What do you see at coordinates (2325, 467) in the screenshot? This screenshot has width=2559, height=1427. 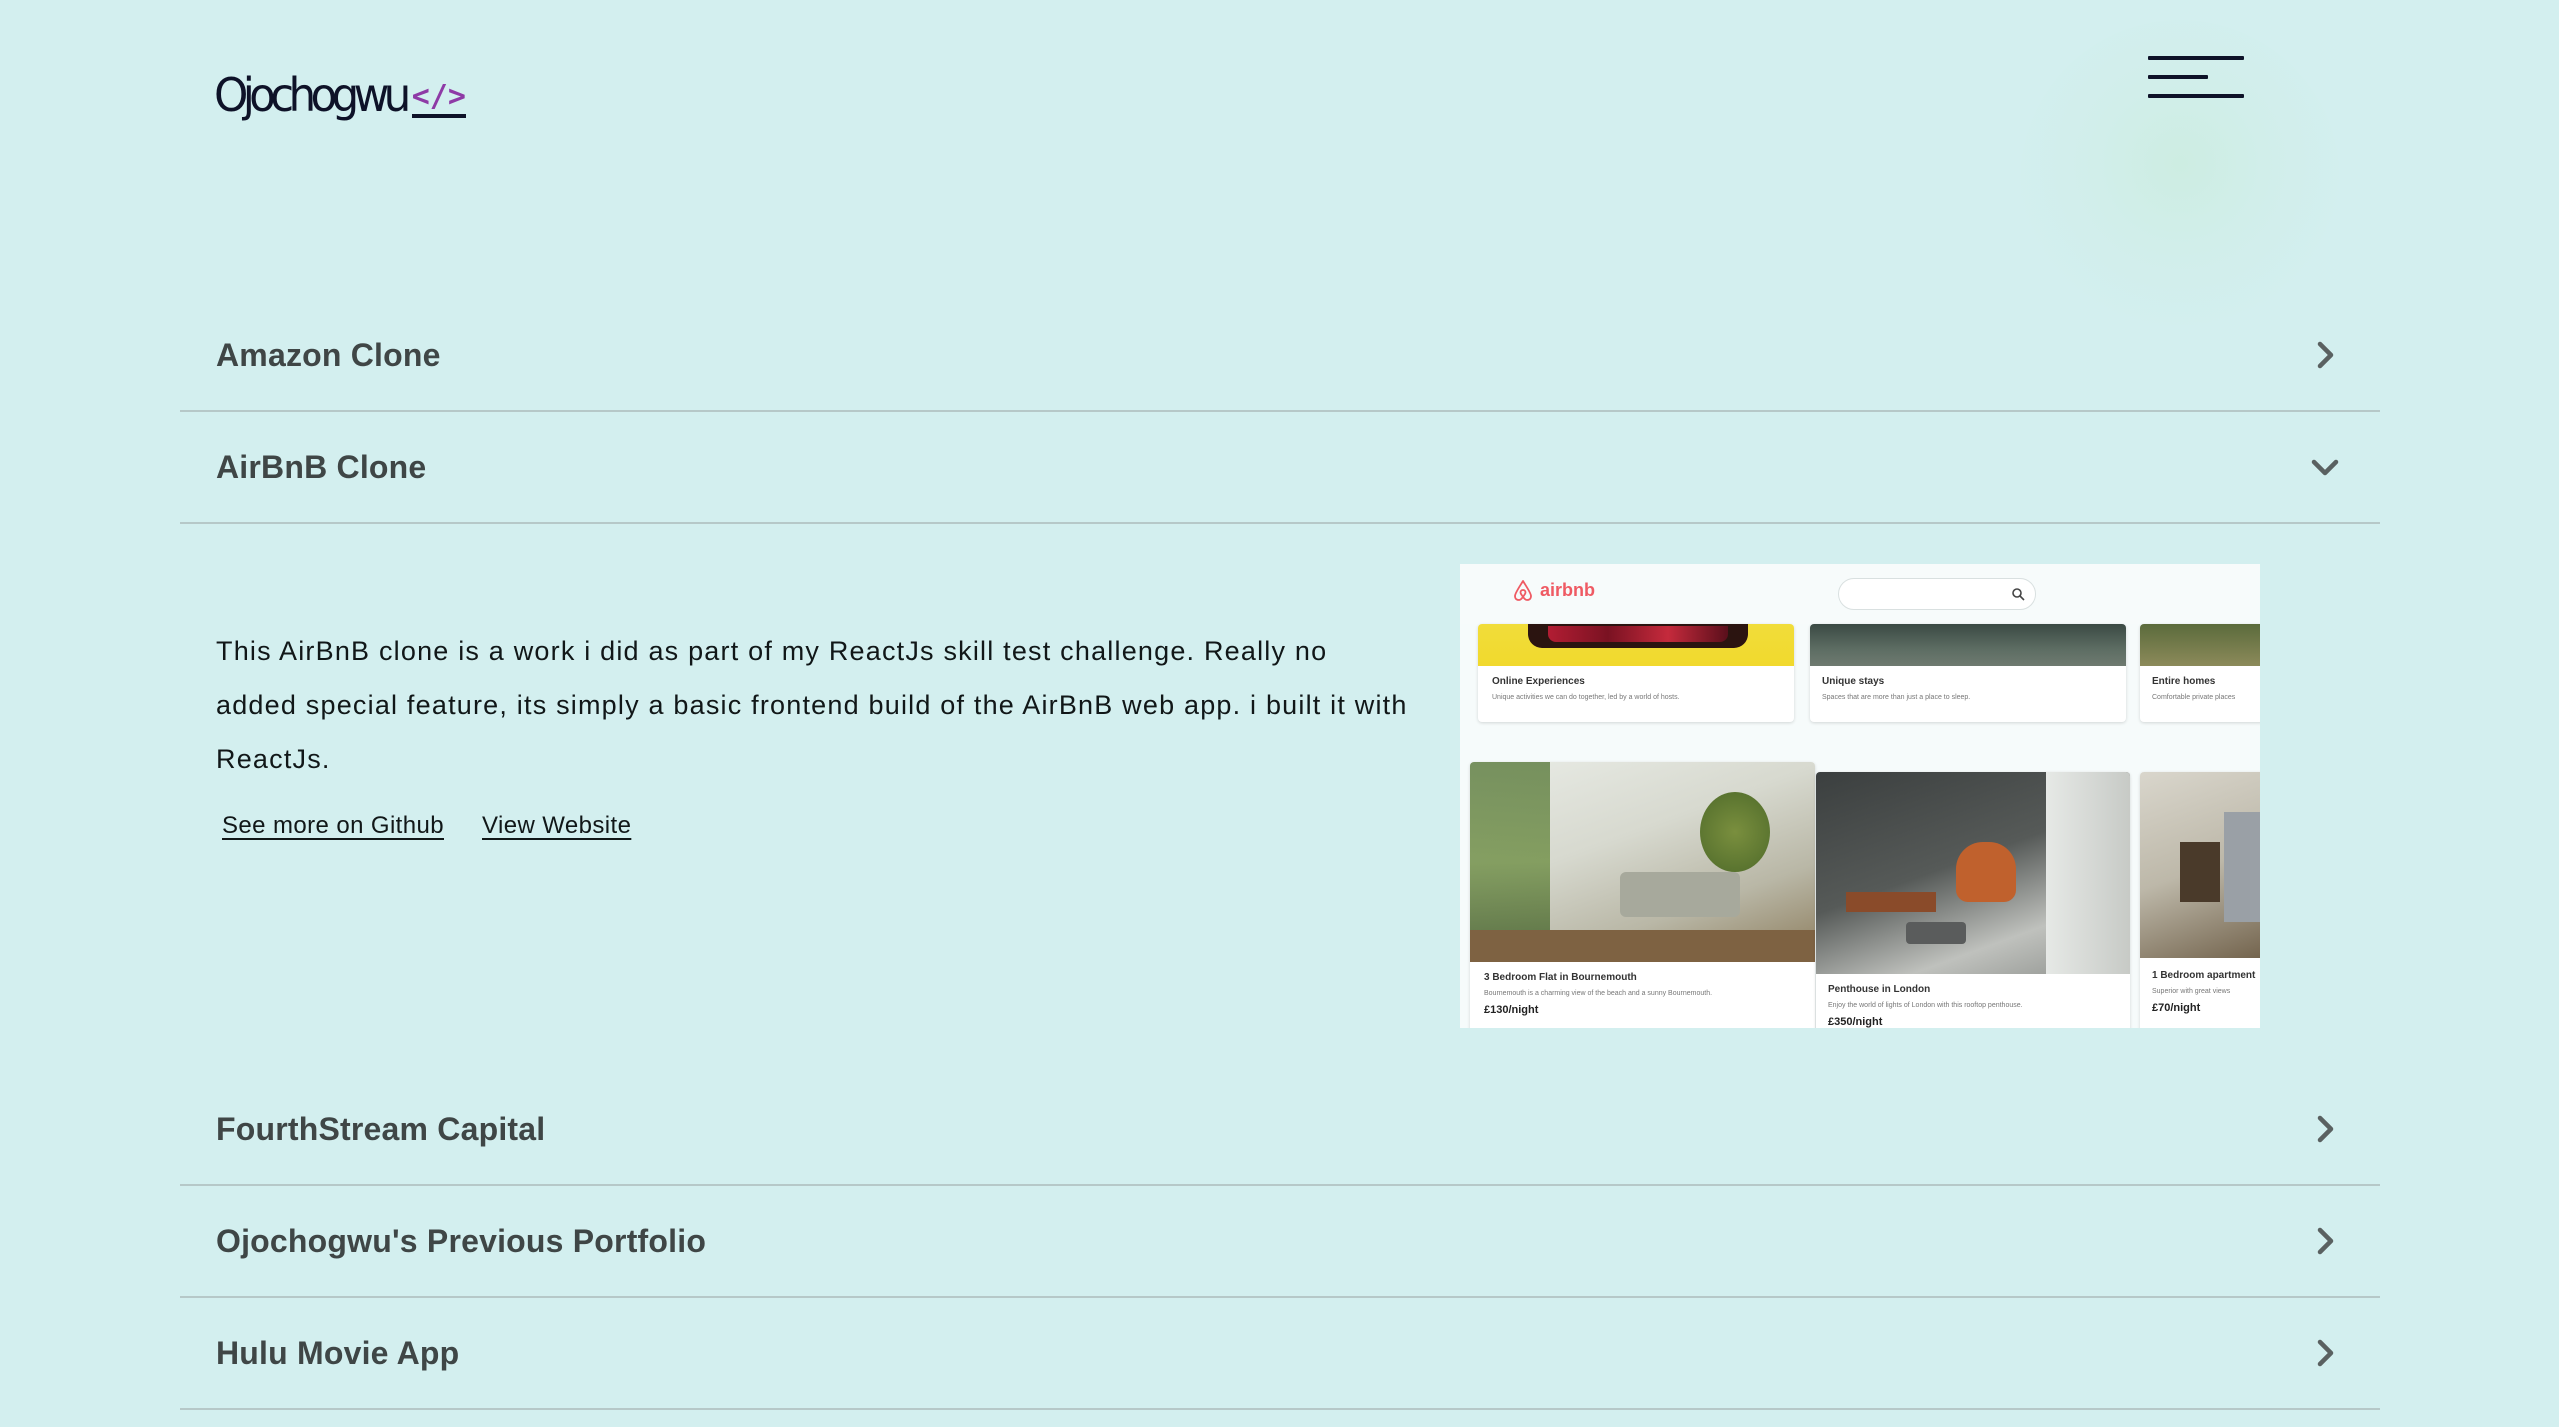 I see `chevron-down-icon` at bounding box center [2325, 467].